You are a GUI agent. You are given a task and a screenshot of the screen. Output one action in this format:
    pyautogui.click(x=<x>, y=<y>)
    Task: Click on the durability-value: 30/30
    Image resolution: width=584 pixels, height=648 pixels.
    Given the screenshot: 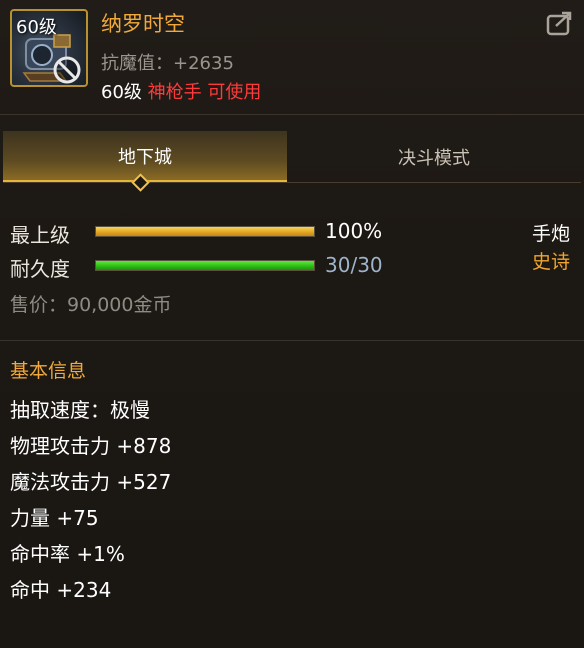 What is the action you would take?
    pyautogui.click(x=354, y=265)
    